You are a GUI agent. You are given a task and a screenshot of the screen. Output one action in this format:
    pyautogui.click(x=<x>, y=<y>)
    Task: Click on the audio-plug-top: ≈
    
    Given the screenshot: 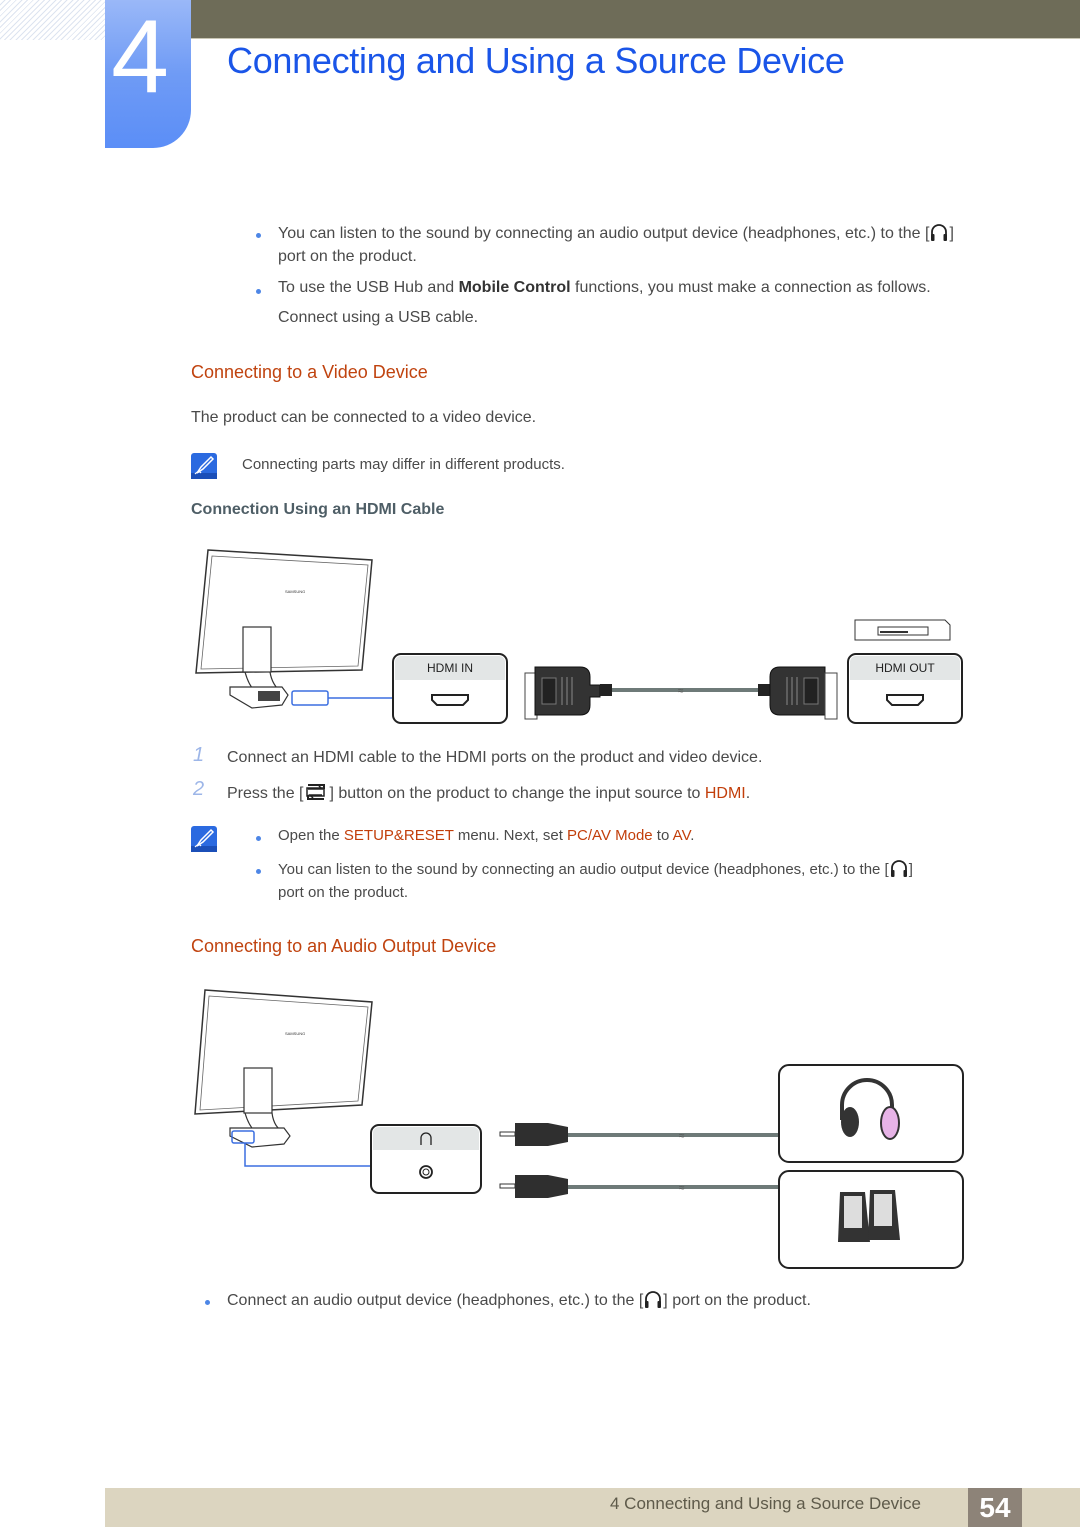 What is the action you would take?
    pyautogui.click(x=639, y=1134)
    